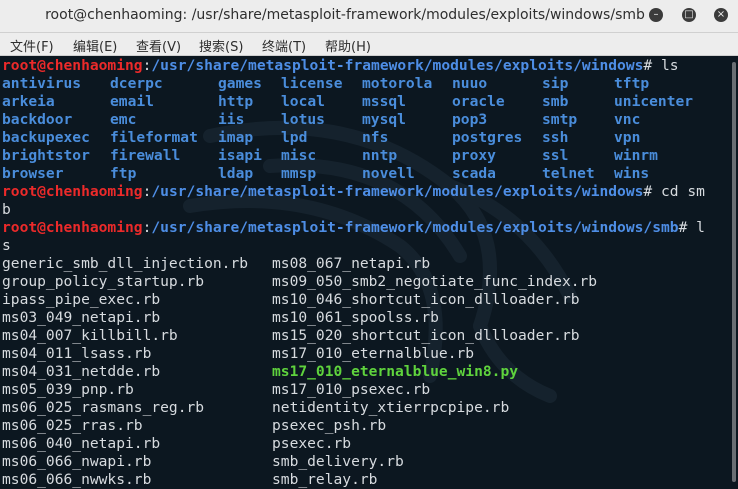 This screenshot has height=489, width=738. Describe the element at coordinates (654, 101) in the screenshot. I see `directory-entry: unicenter` at that location.